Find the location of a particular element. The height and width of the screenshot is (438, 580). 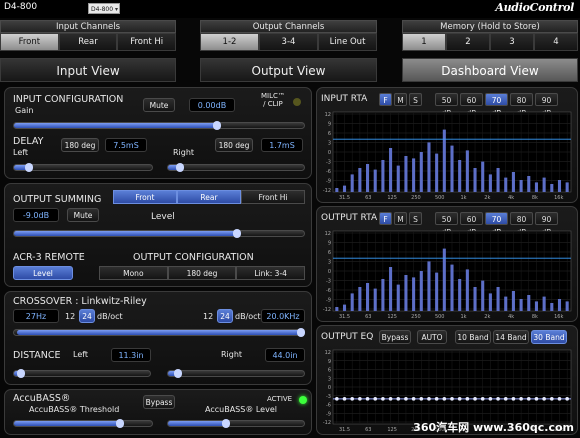

input-rta-s: S is located at coordinates (415, 99).